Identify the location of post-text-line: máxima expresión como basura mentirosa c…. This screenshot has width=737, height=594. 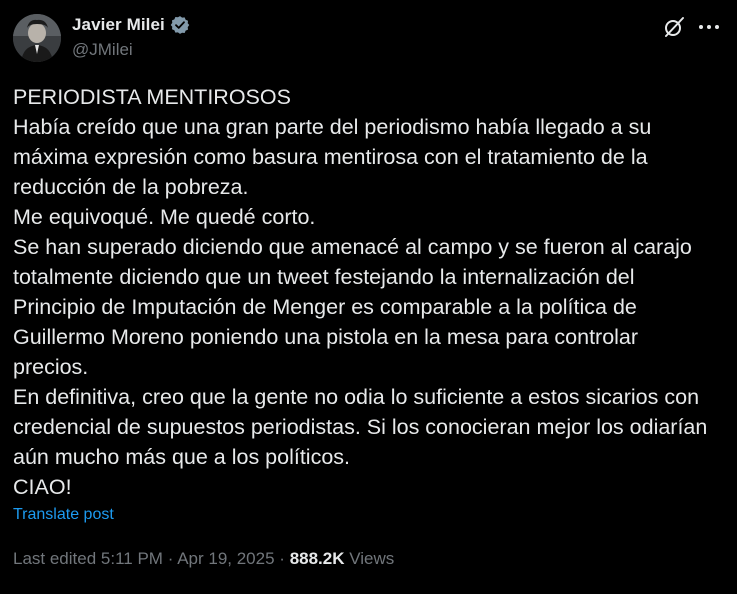
(330, 157).